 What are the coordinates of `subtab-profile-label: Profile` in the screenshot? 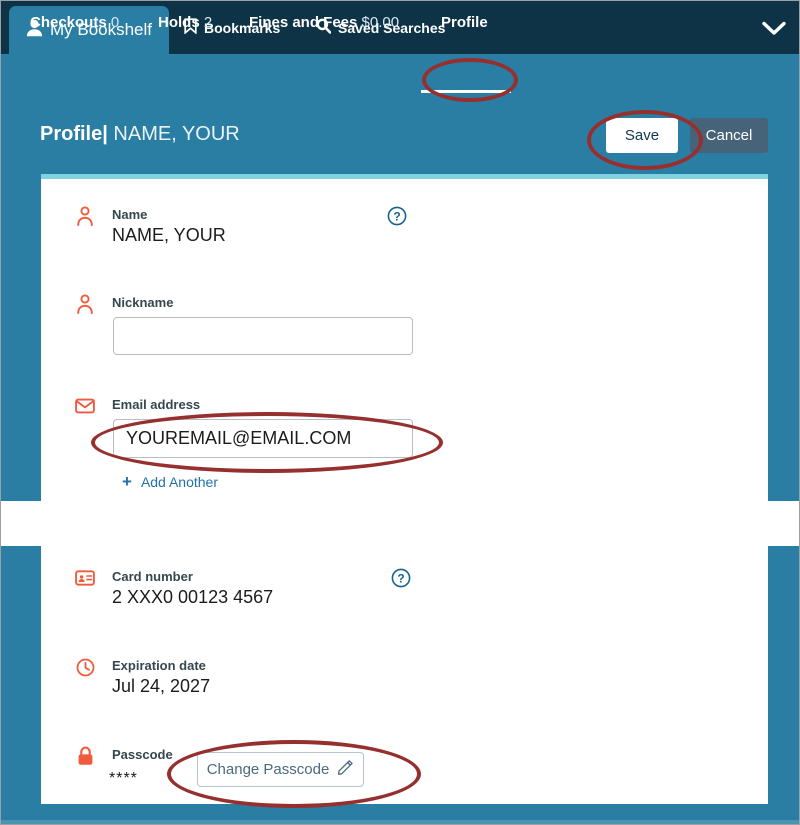 It's located at (464, 22).